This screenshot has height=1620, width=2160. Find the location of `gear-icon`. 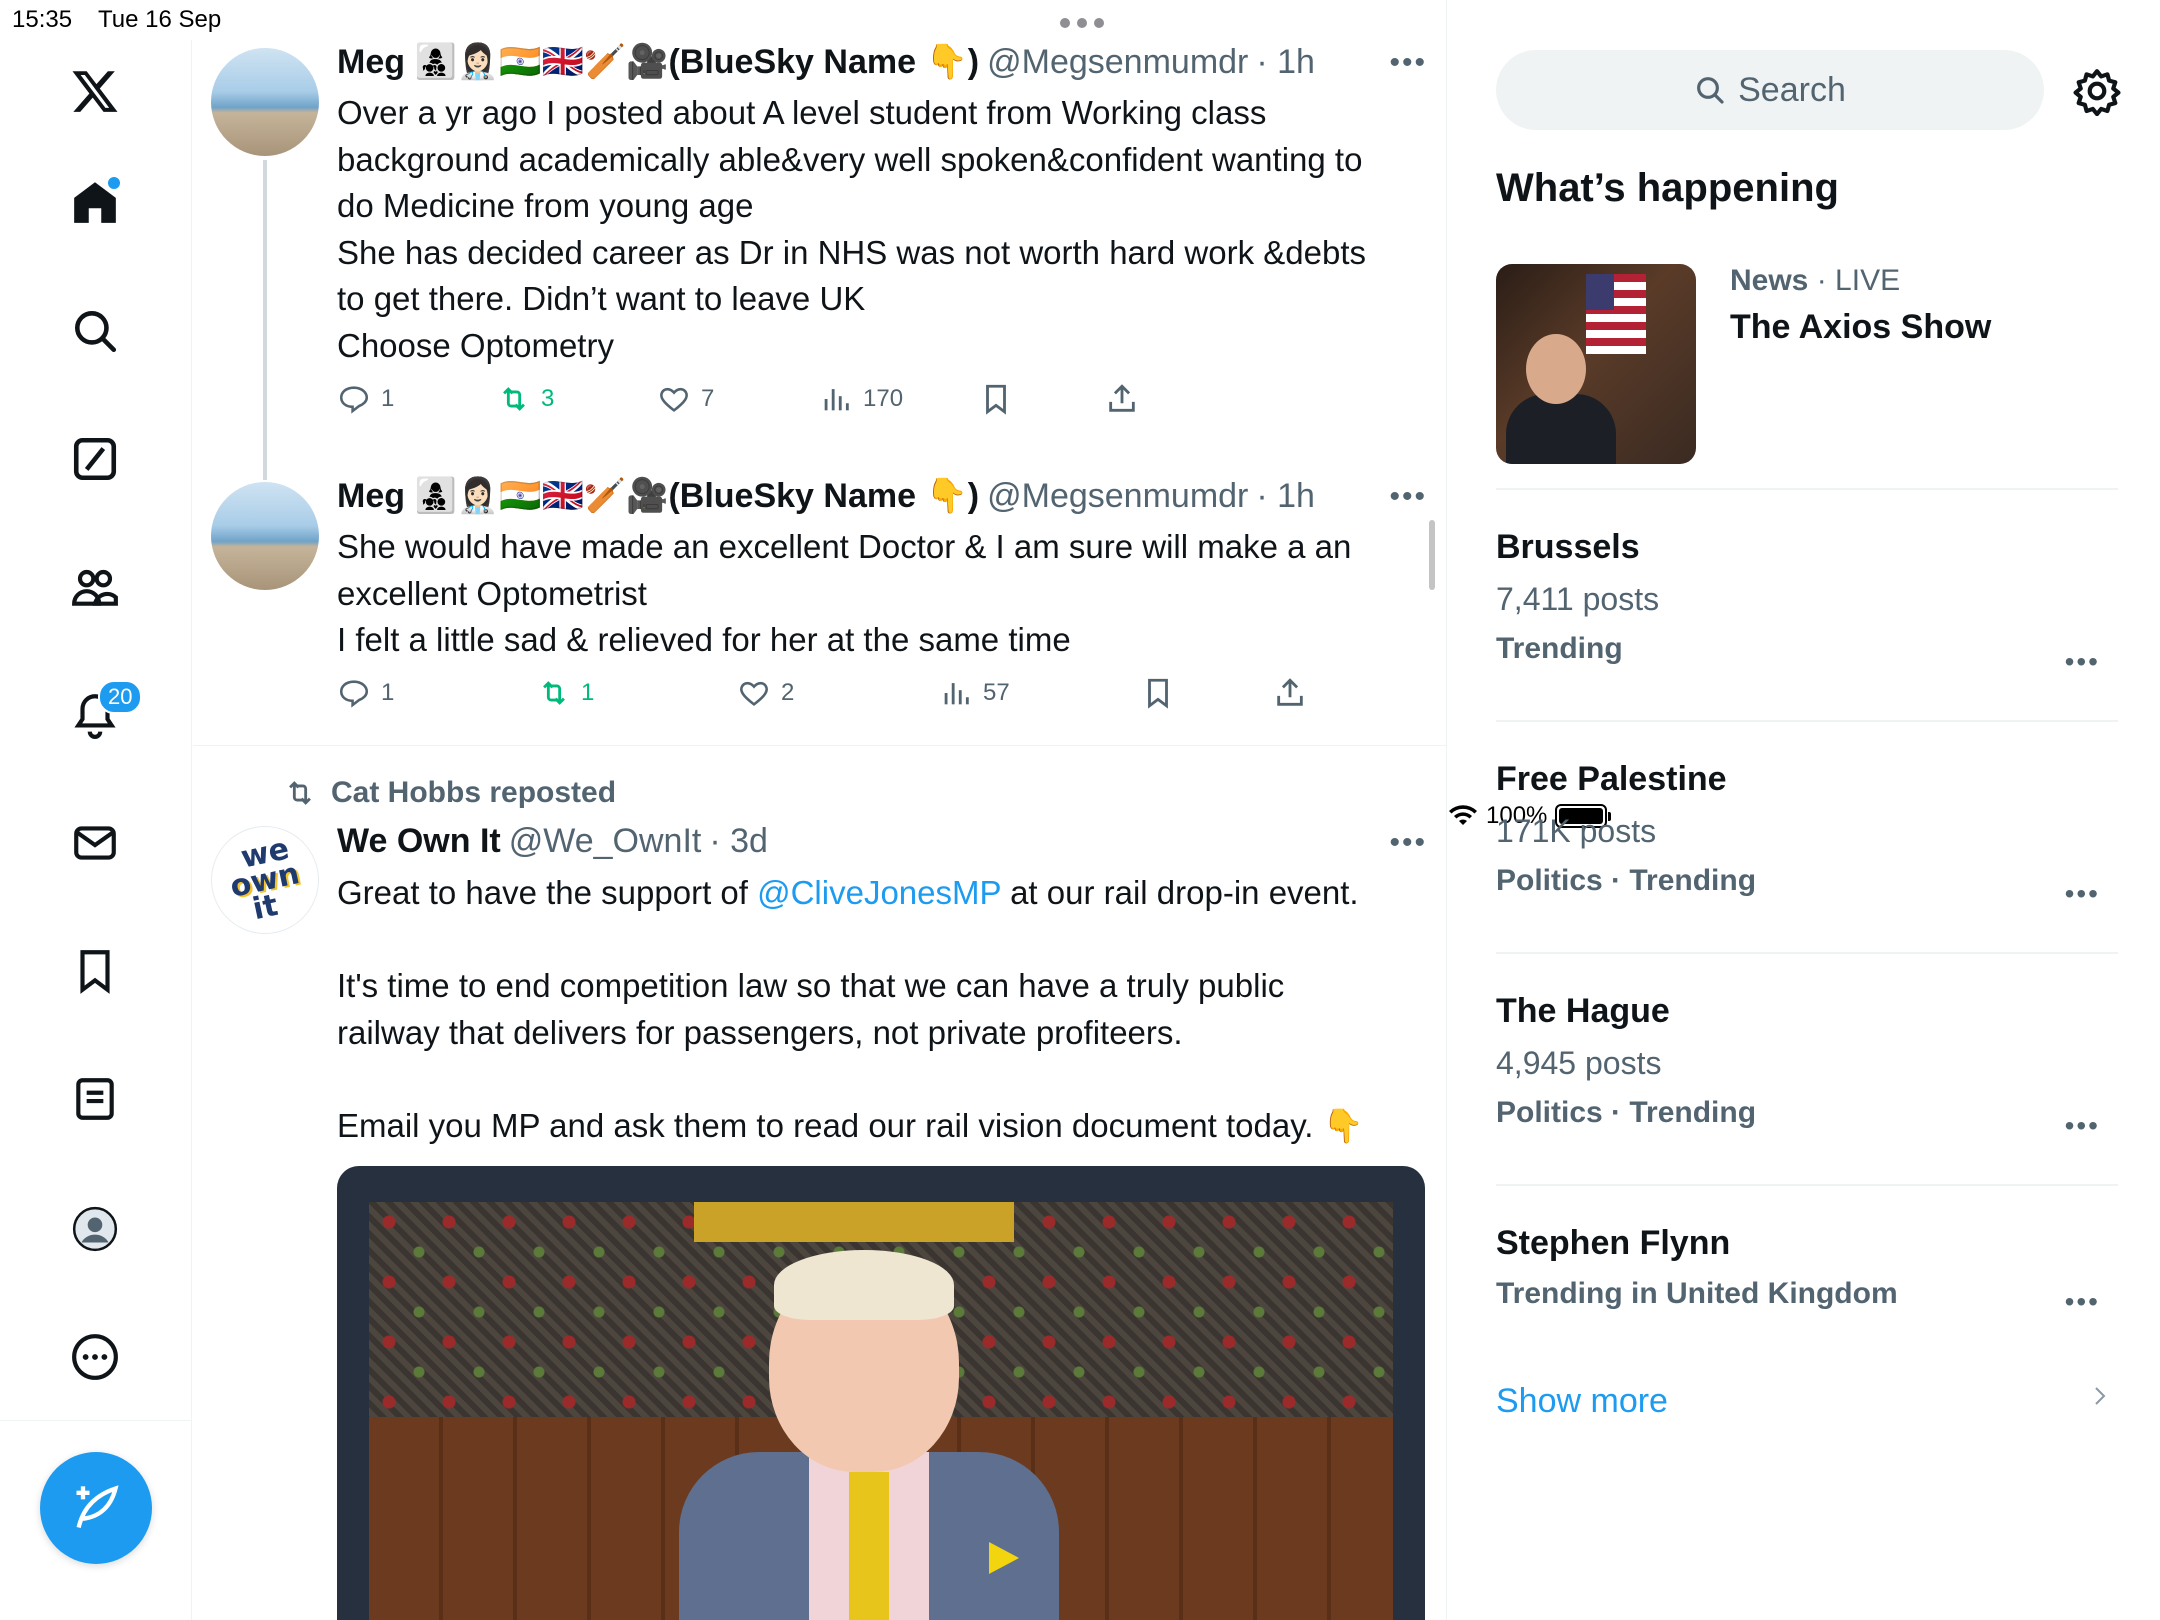

gear-icon is located at coordinates (2097, 91).